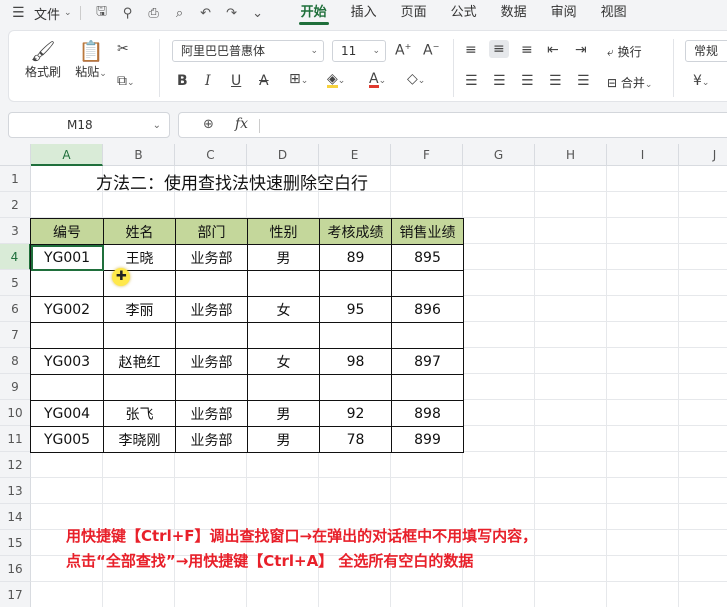 Image resolution: width=727 pixels, height=607 pixels. What do you see at coordinates (154, 13) in the screenshot?
I see `print-icon: ⎙` at bounding box center [154, 13].